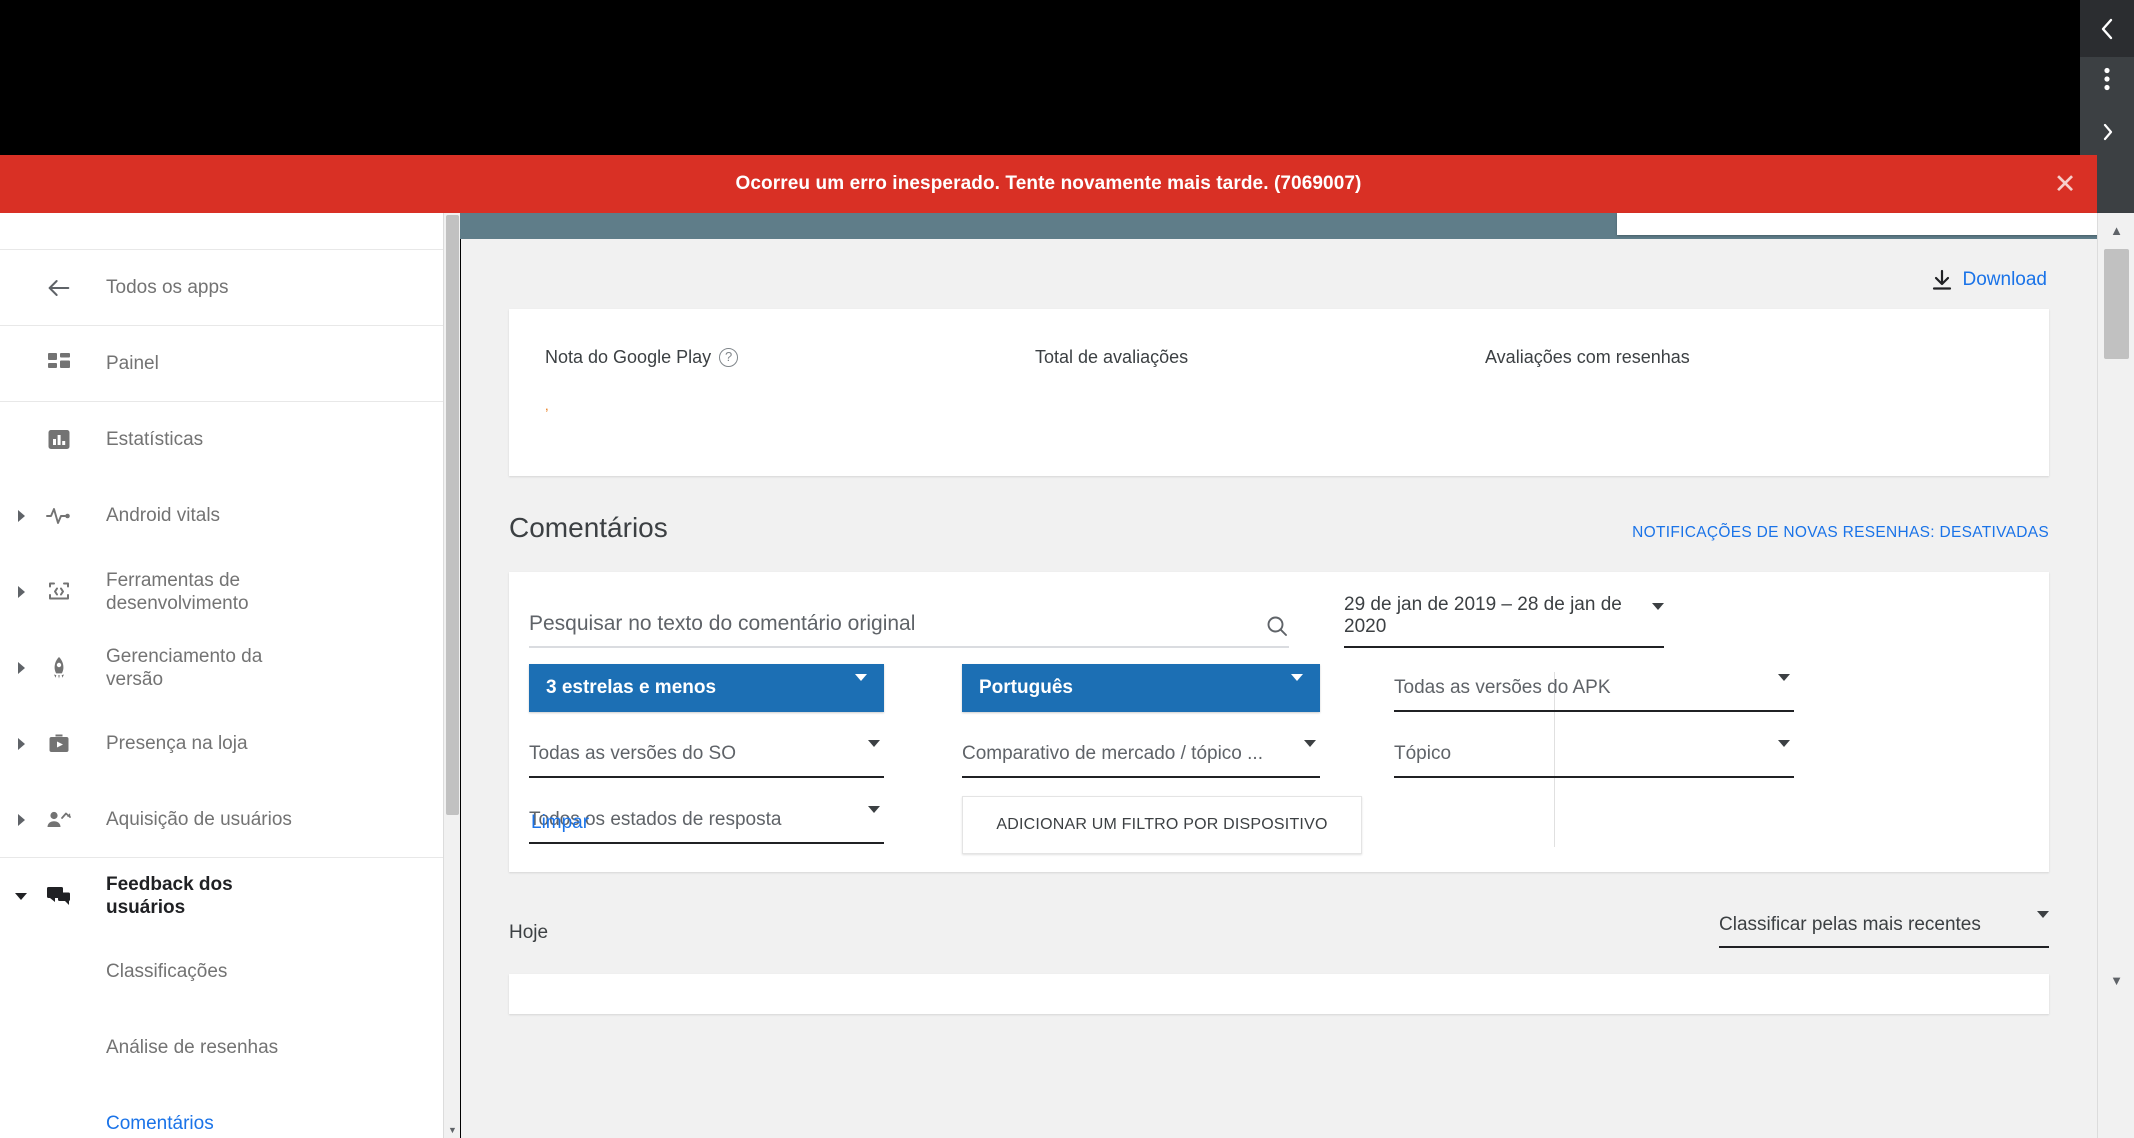 Image resolution: width=2134 pixels, height=1138 pixels. Describe the element at coordinates (631, 687) in the screenshot. I see `filter-label: 3 estrelas e menos` at that location.